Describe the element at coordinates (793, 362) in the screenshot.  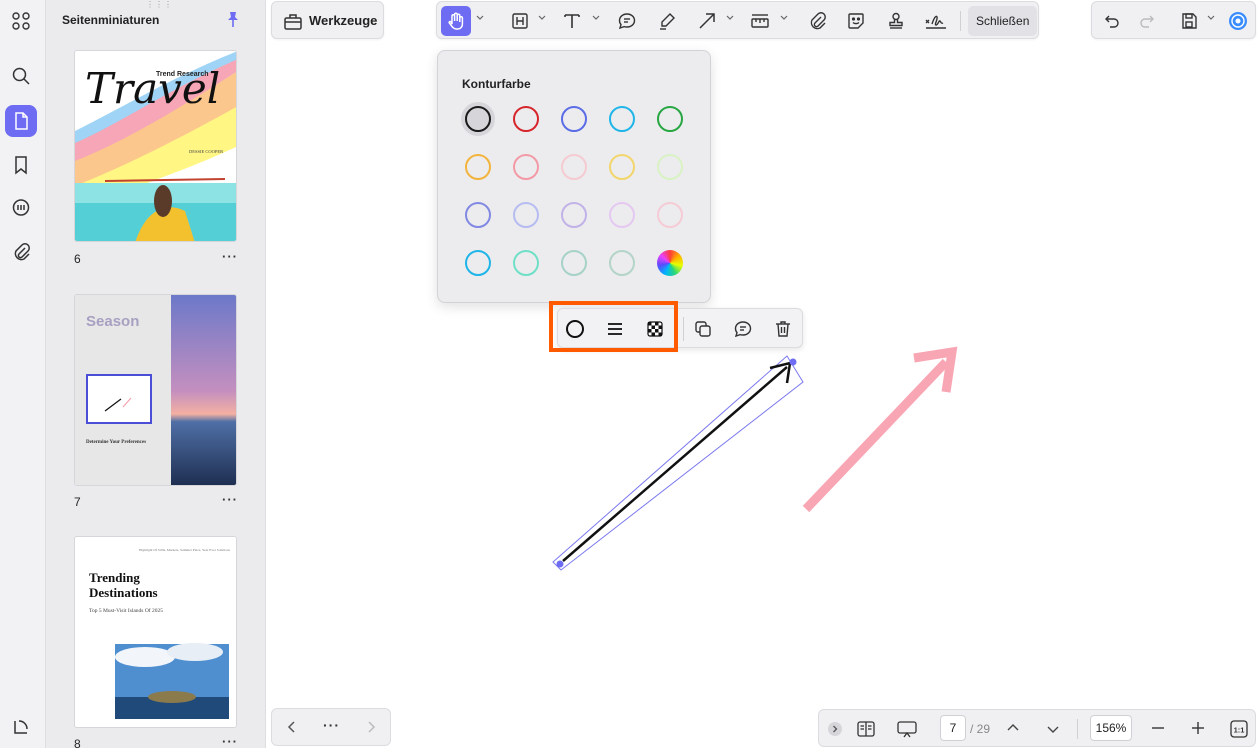
I see `arrow-end-handle` at that location.